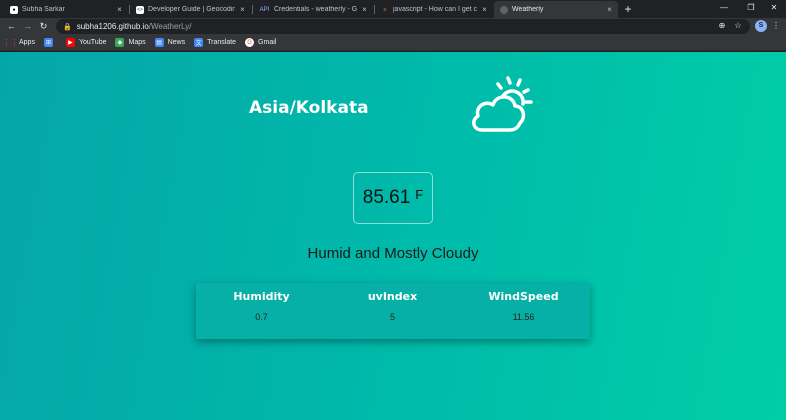  What do you see at coordinates (267, 42) in the screenshot?
I see `bookmark-label: Gmail` at bounding box center [267, 42].